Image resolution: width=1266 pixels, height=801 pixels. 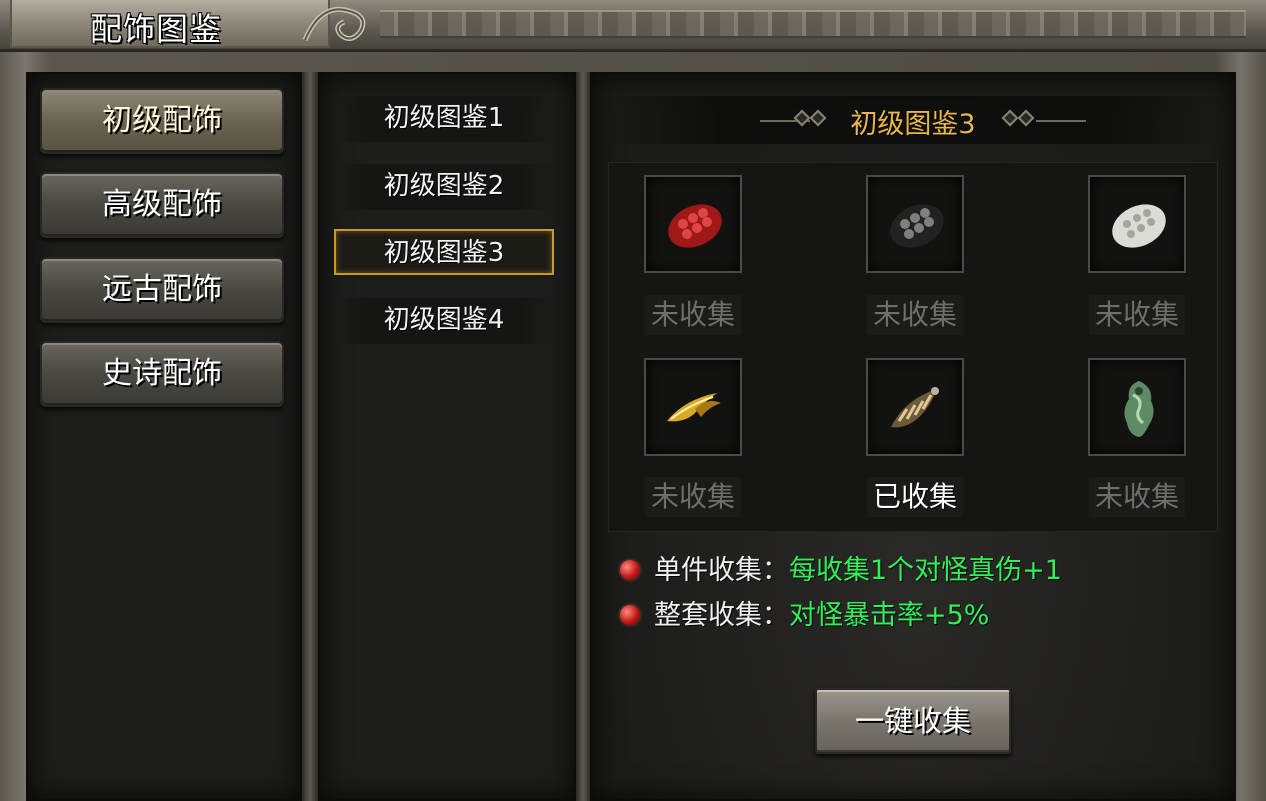 I want to click on bonus-label: 单件收集：, so click(x=721, y=570).